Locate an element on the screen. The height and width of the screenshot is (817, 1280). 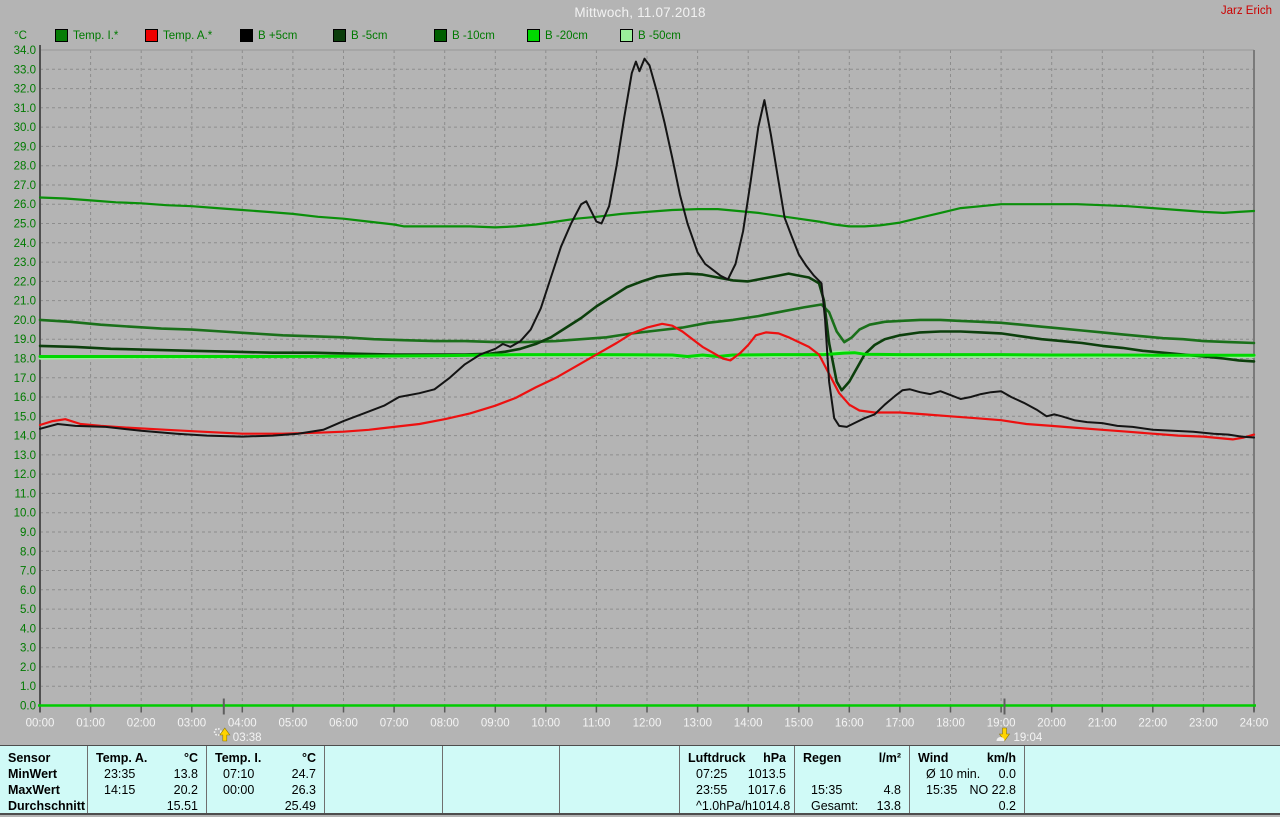
stats-column-unit: °C is located at coordinates (190, 758).